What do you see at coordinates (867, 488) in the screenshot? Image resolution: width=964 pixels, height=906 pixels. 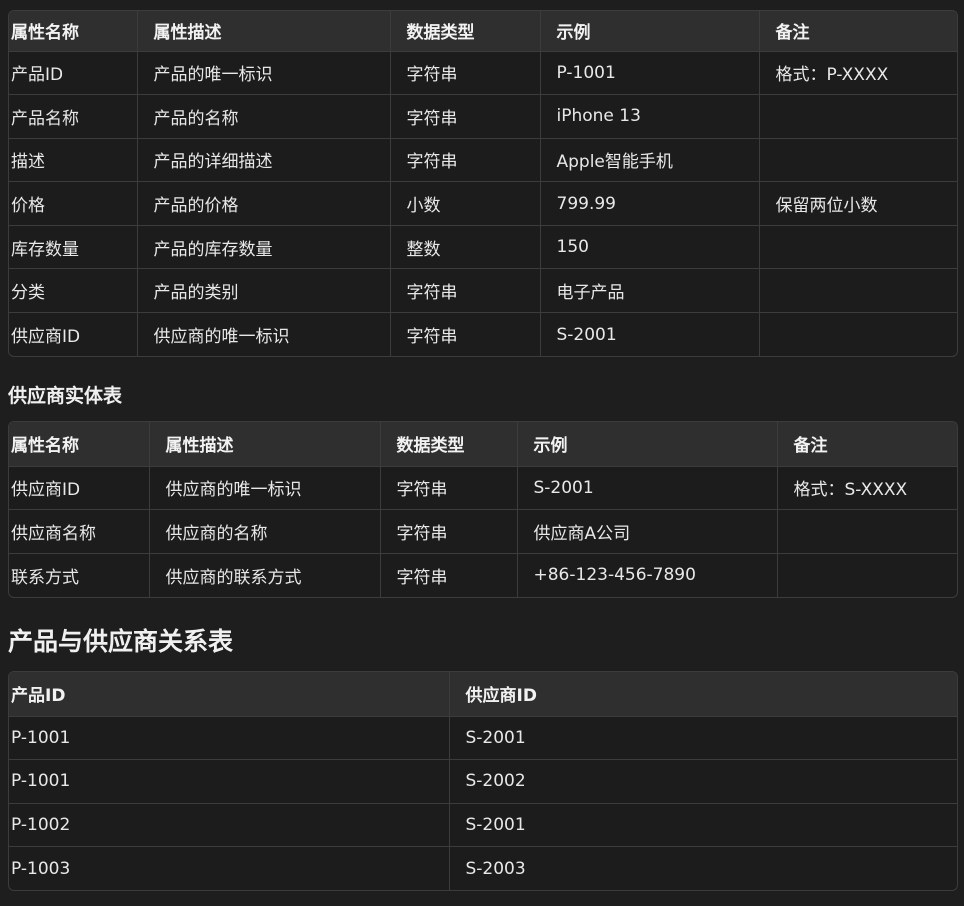 I see `table-cell: 格式：S-XXXX` at bounding box center [867, 488].